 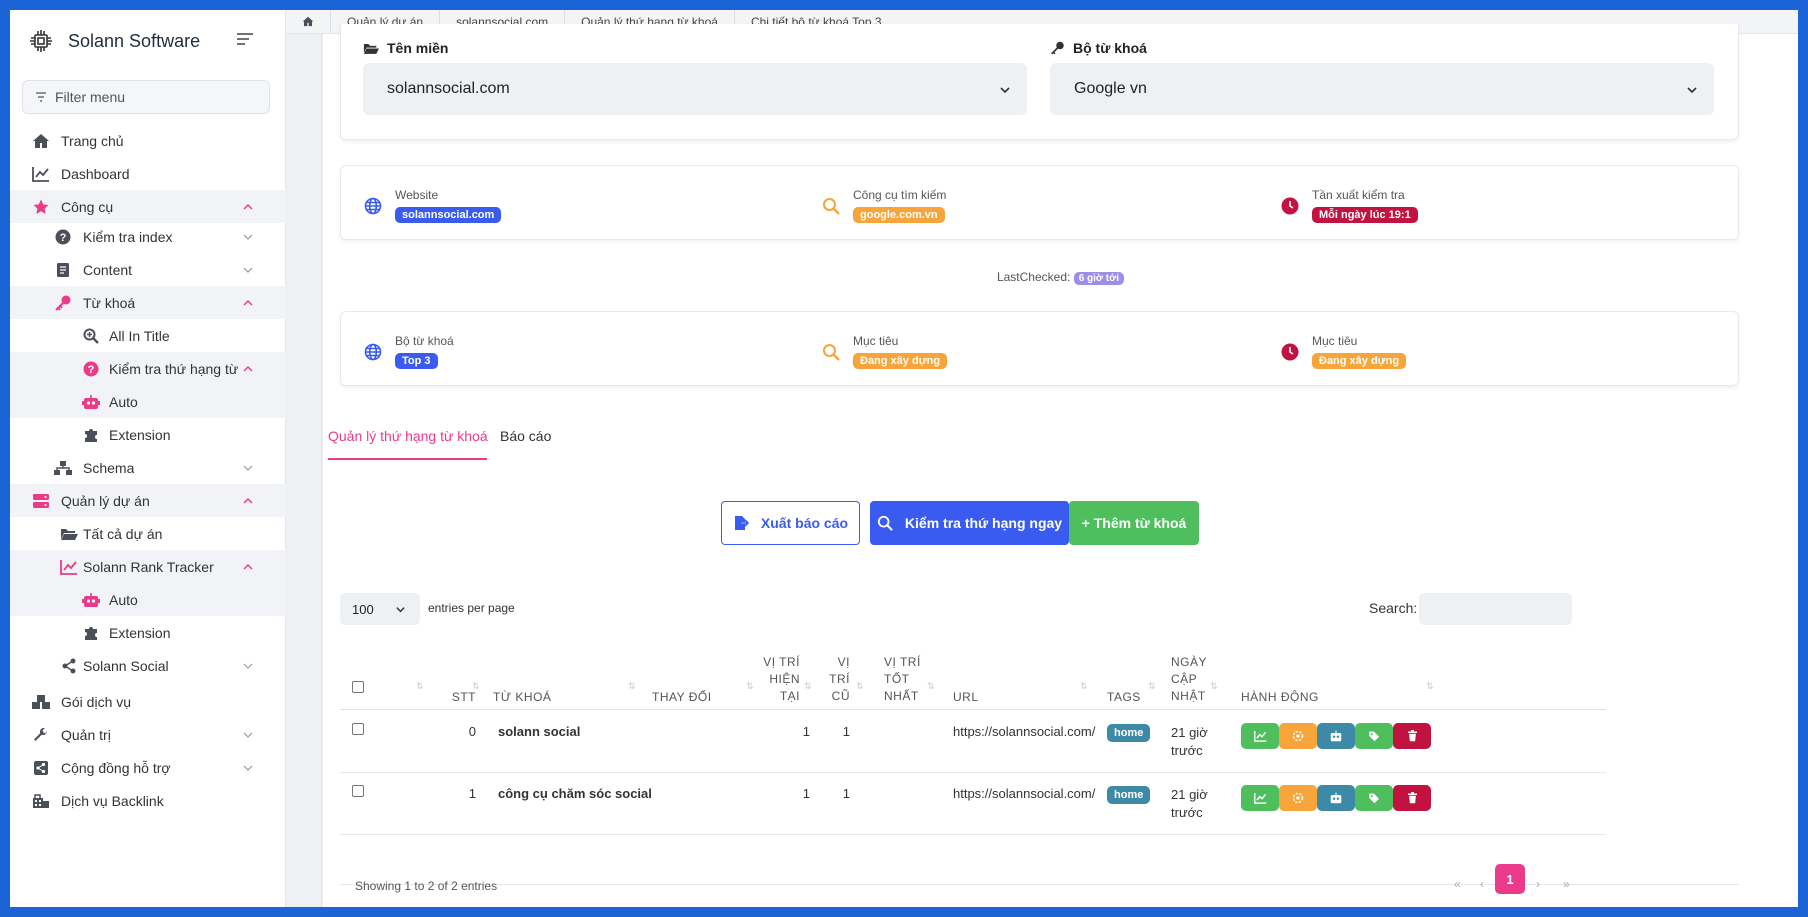 I want to click on breadcrumb-home, so click(x=308, y=22).